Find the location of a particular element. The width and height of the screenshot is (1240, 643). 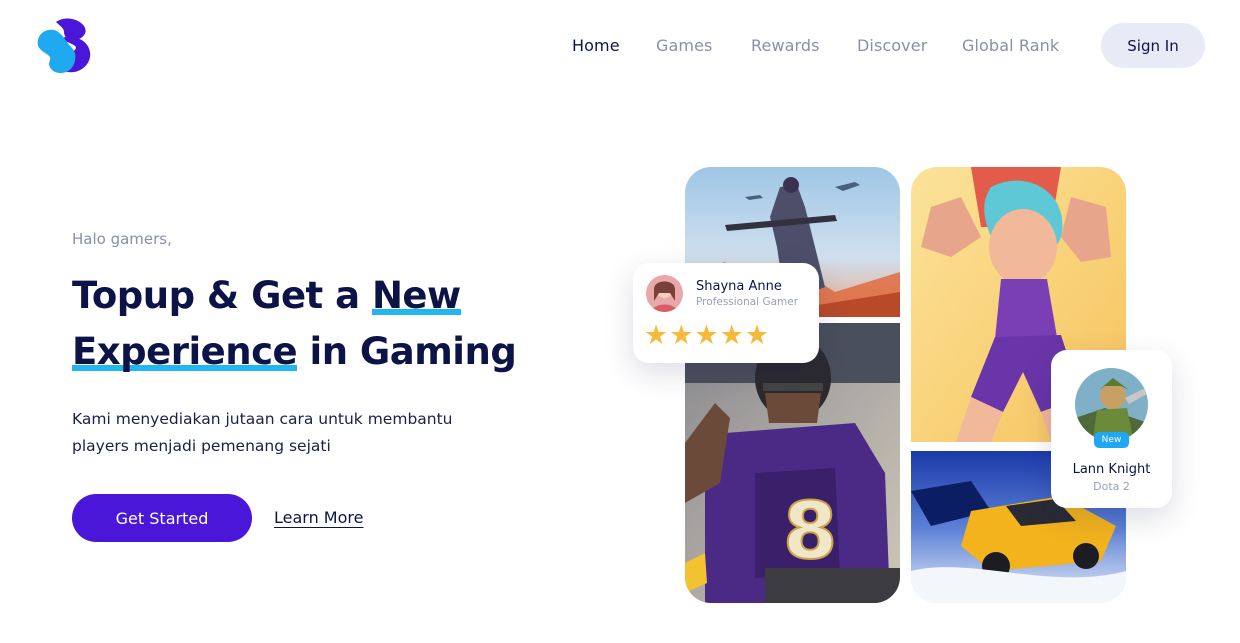

player-name: Lann Knight is located at coordinates (1111, 469).